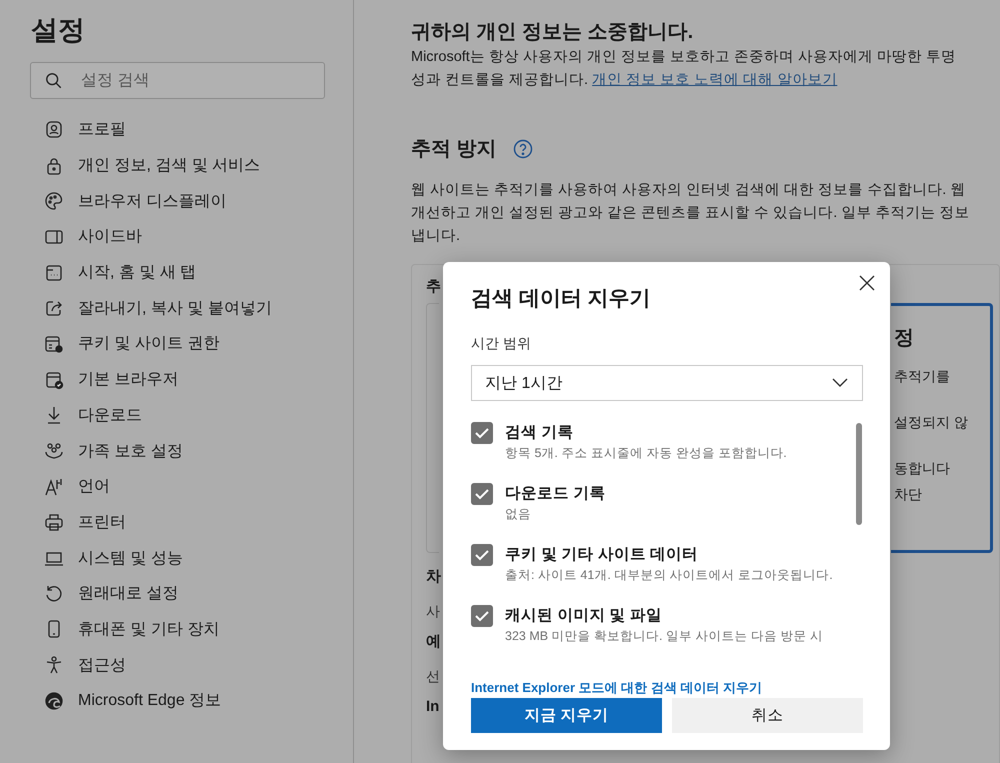 The image size is (1000, 763). What do you see at coordinates (867, 283) in the screenshot?
I see `close-button` at bounding box center [867, 283].